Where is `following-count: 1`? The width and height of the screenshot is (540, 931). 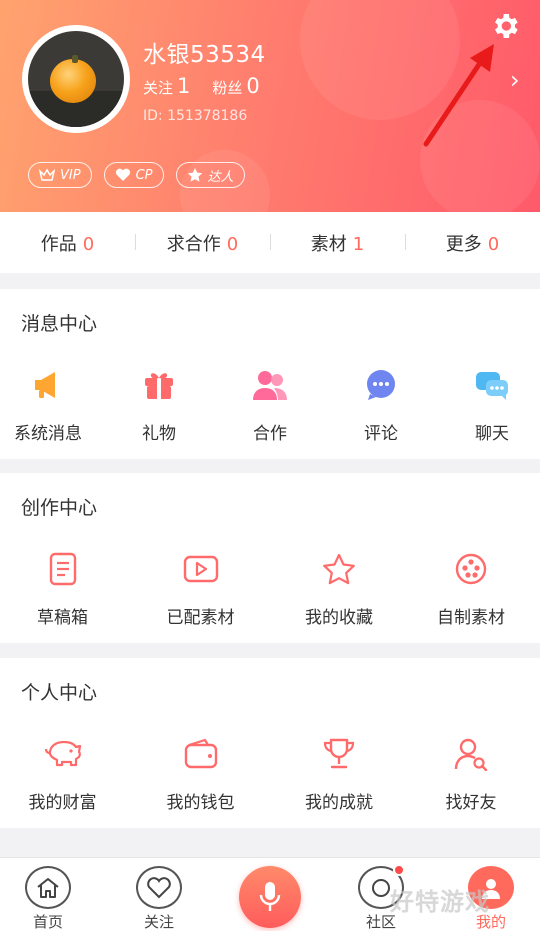 following-count: 1 is located at coordinates (183, 86).